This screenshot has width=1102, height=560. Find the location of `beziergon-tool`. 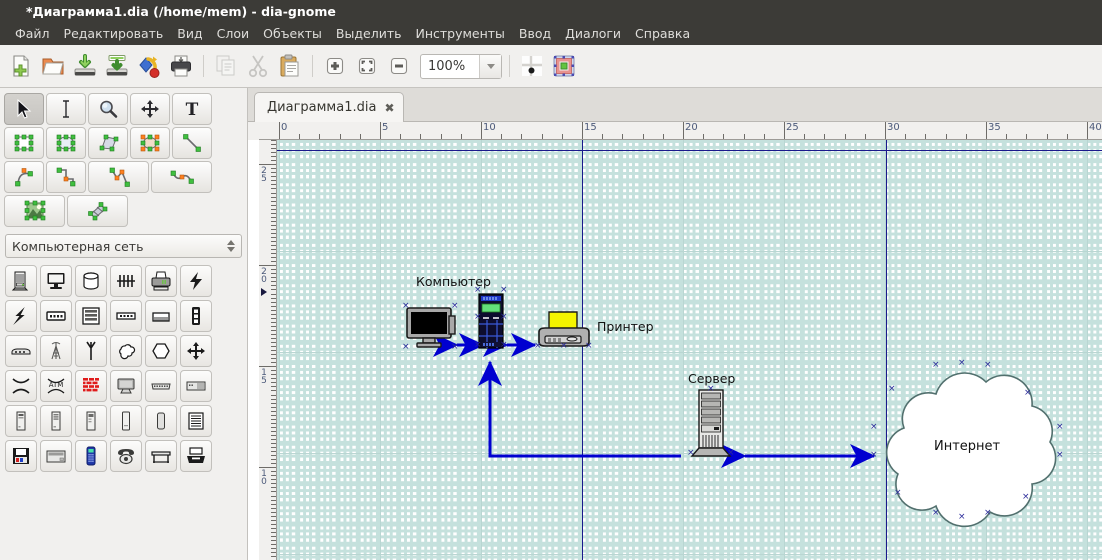

beziergon-tool is located at coordinates (150, 143).